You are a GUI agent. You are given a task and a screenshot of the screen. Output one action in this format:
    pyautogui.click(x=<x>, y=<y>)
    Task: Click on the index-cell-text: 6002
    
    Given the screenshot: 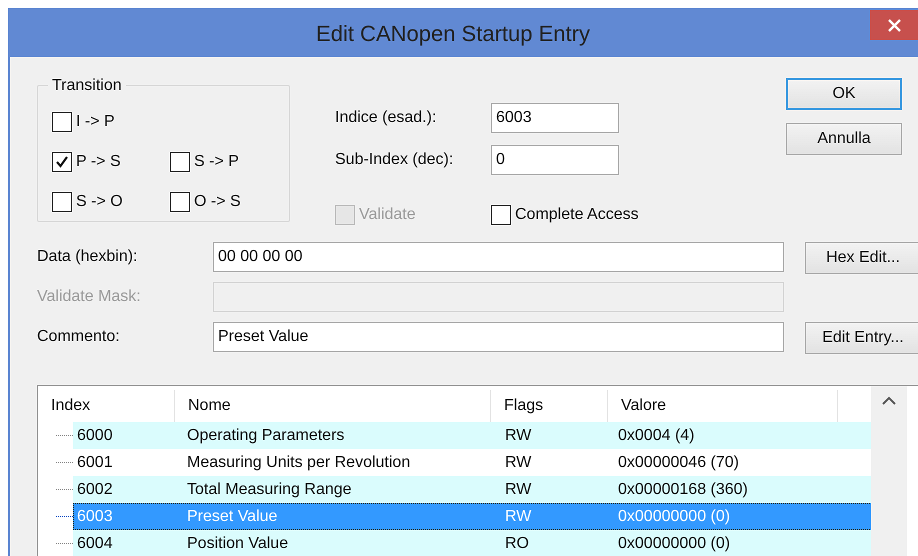 What is the action you would take?
    pyautogui.click(x=95, y=489)
    